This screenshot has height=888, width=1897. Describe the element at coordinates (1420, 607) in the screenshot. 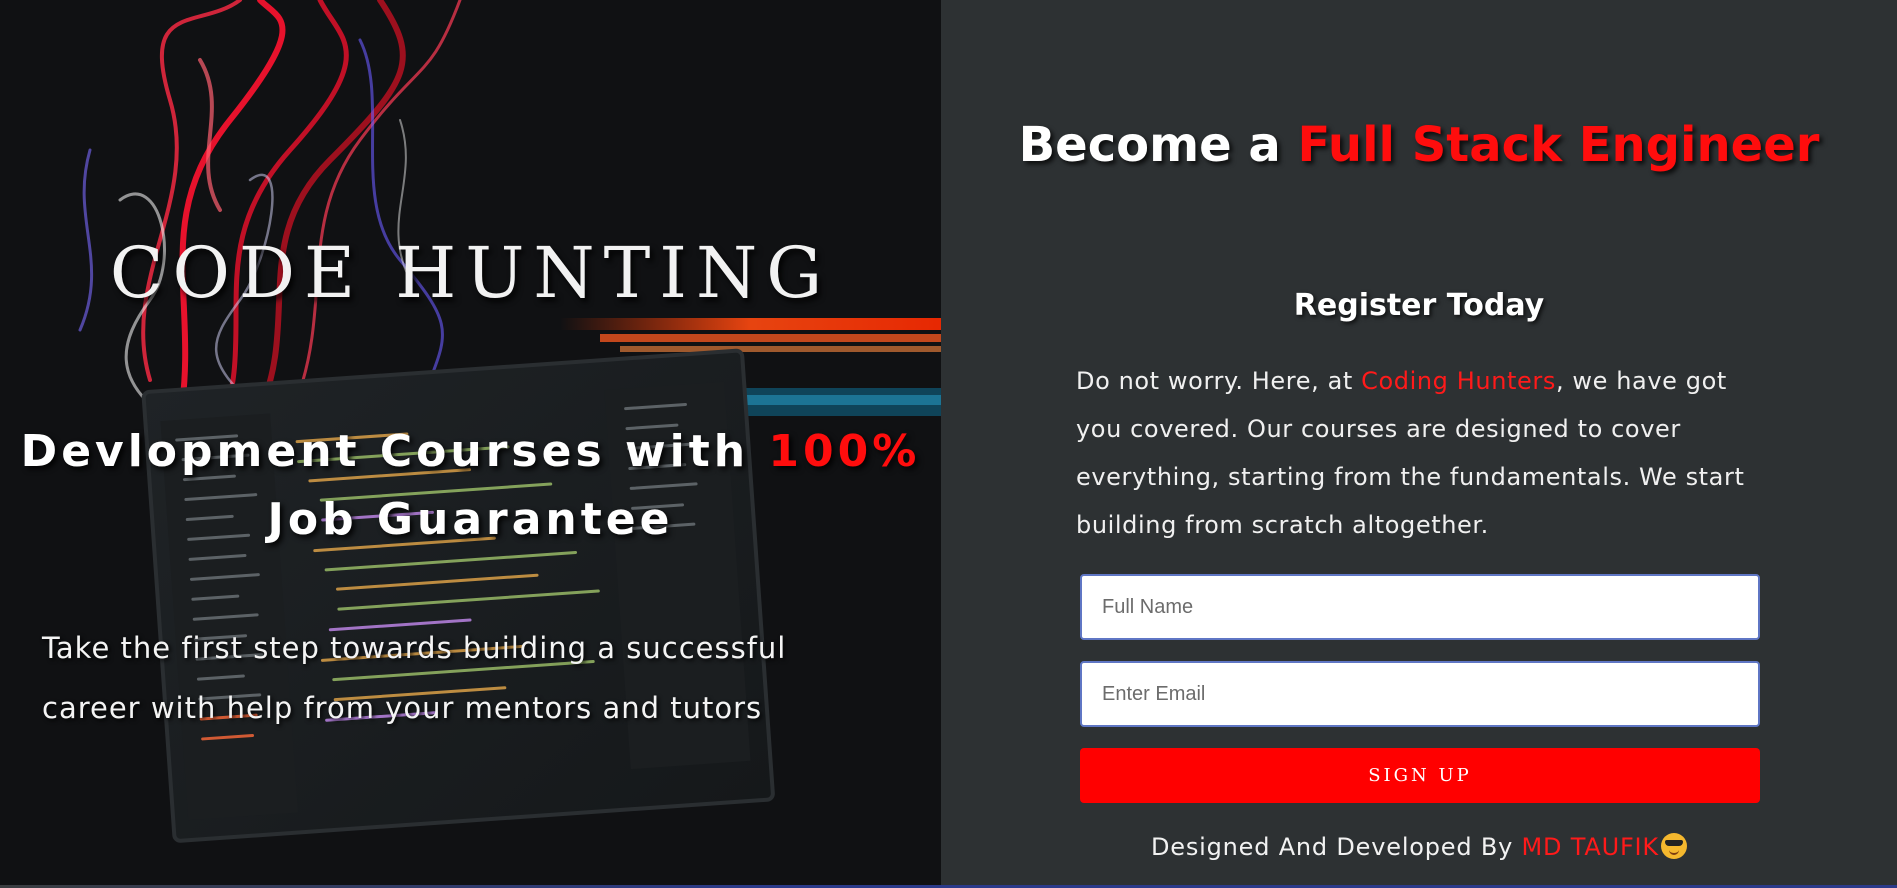

I see `full-name-input` at that location.